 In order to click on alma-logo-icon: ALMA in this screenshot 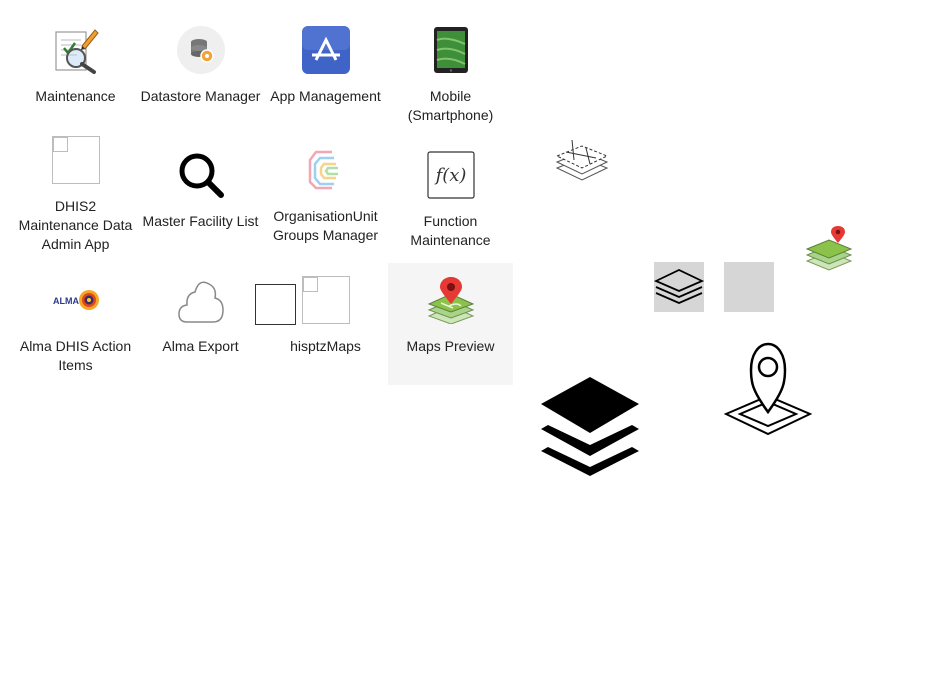, I will do `click(76, 300)`.